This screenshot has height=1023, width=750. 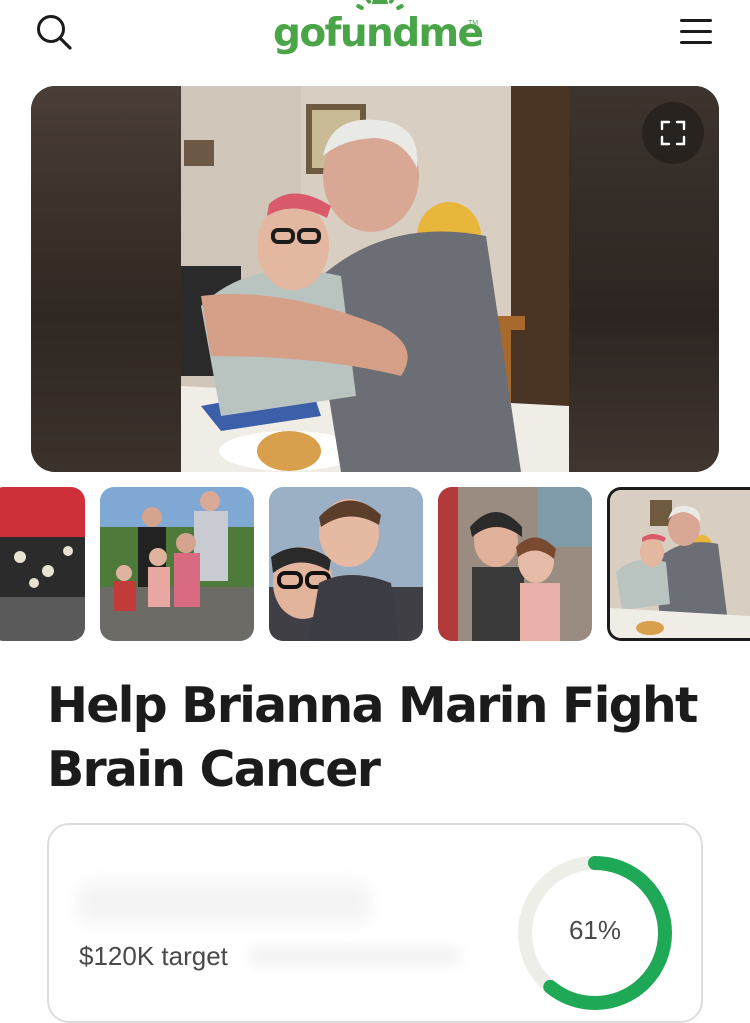 I want to click on gofundme-logo: gofundme TM, so click(x=378, y=34).